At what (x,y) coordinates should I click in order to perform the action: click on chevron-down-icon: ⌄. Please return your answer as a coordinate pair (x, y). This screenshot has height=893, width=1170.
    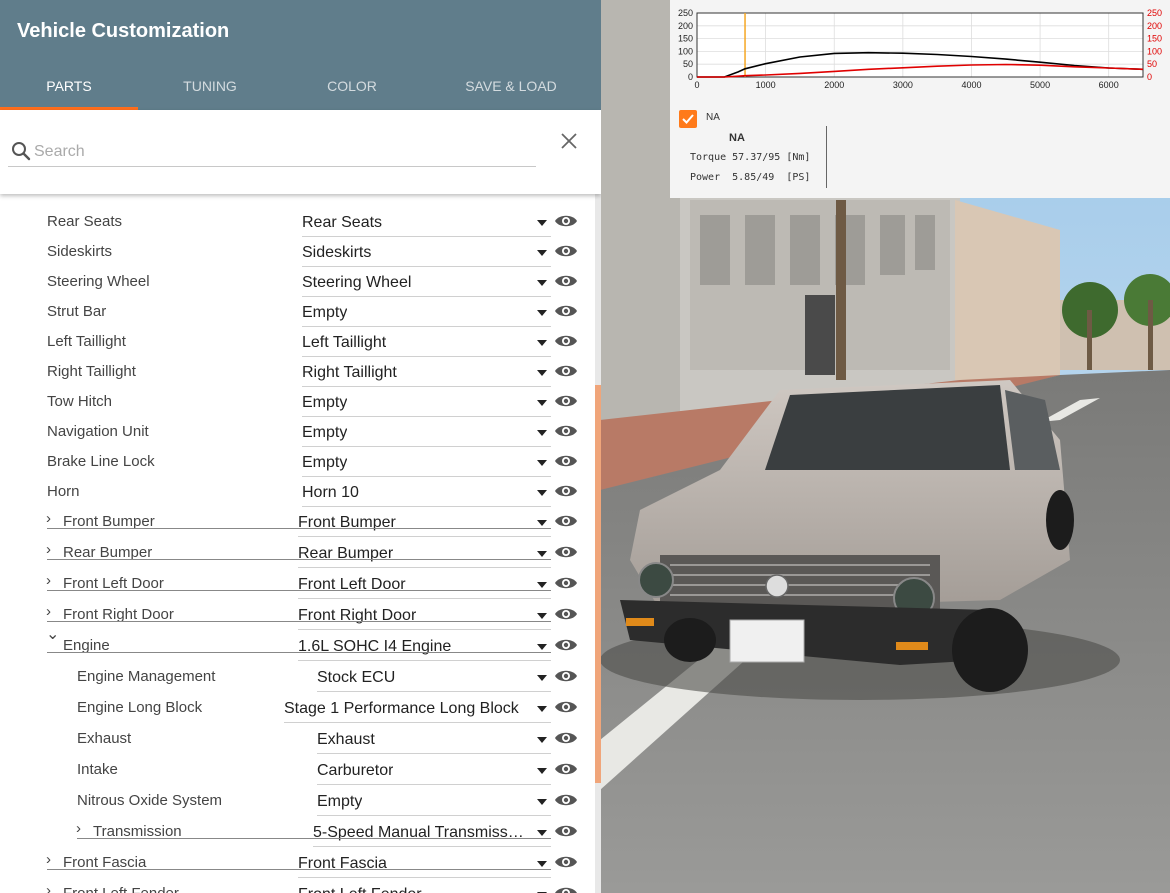
    Looking at the image, I should click on (52, 635).